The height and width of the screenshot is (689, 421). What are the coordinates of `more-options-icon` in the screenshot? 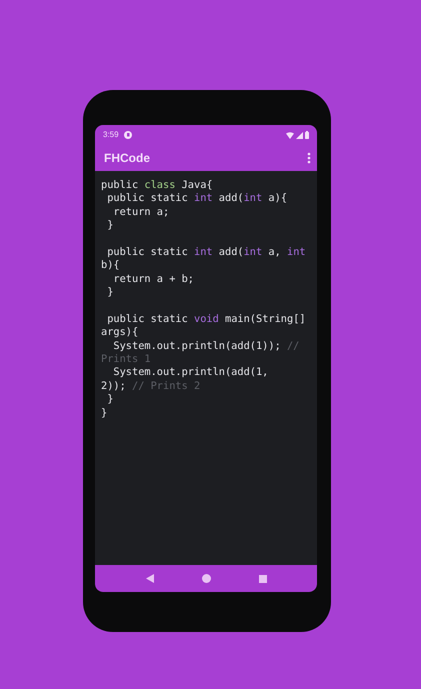 It's located at (309, 158).